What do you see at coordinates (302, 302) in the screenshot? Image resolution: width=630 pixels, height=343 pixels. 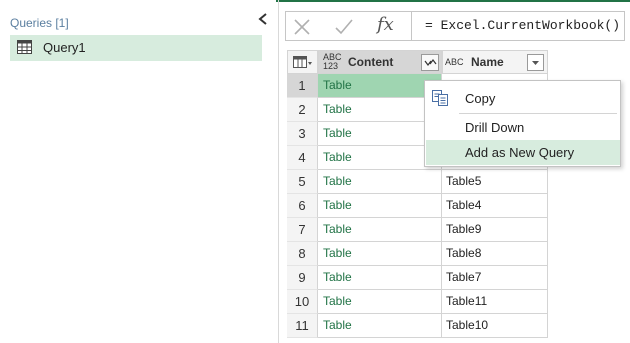 I see `row-number: 10` at bounding box center [302, 302].